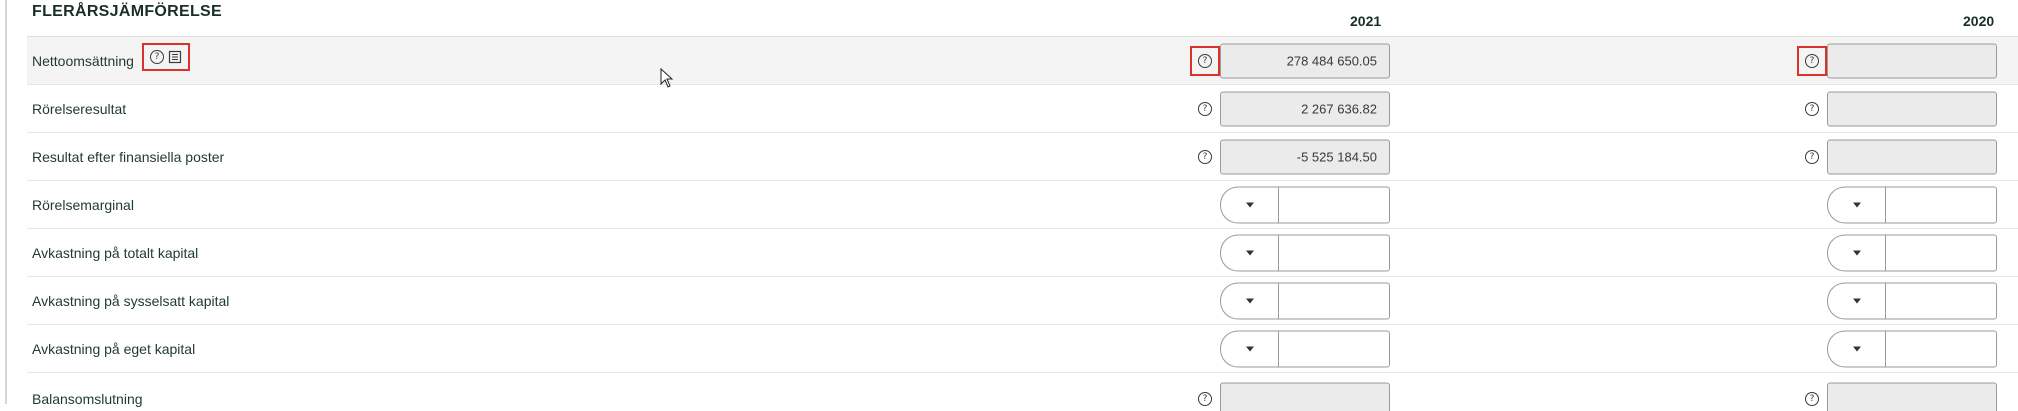 Image resolution: width=2018 pixels, height=411 pixels. Describe the element at coordinates (1022, 253) in the screenshot. I see `row-avkastning-totalt-kapital: Avkastning på totalt kapital` at that location.